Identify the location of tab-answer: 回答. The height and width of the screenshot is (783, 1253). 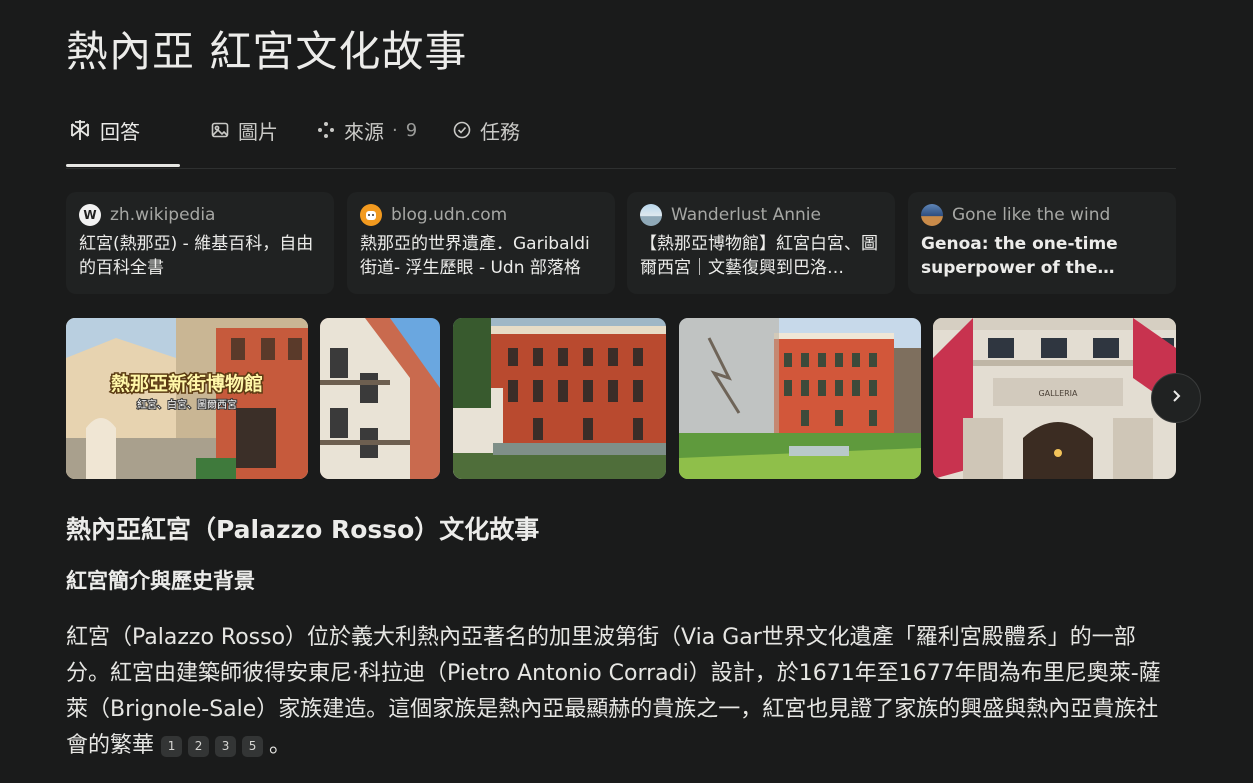
(104, 130).